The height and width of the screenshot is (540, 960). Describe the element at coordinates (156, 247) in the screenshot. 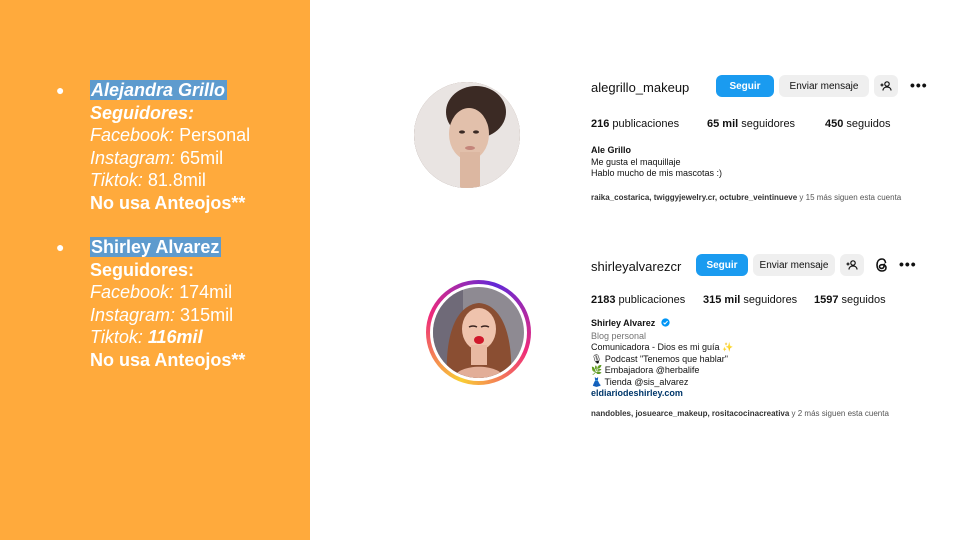

I see `person-name: Shirley Alvarez` at that location.